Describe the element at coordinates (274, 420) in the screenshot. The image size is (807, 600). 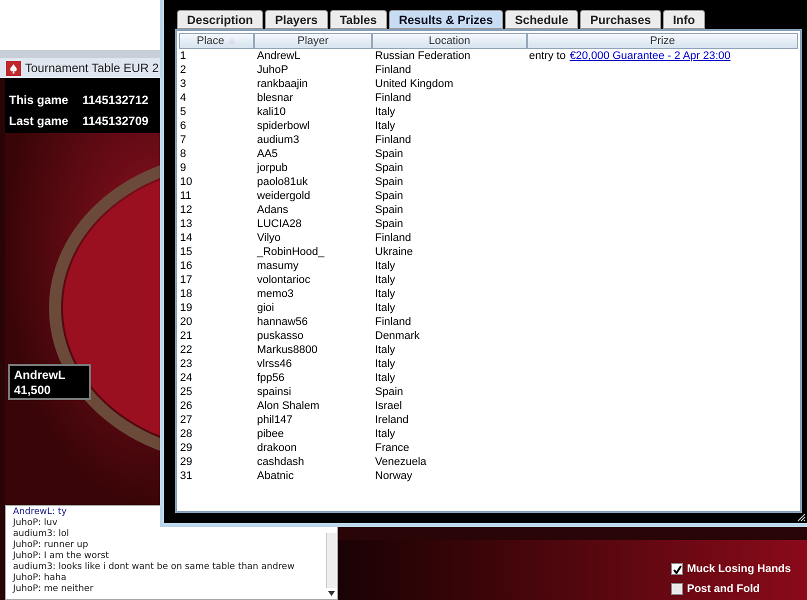
I see `table-cell: phil147` at that location.